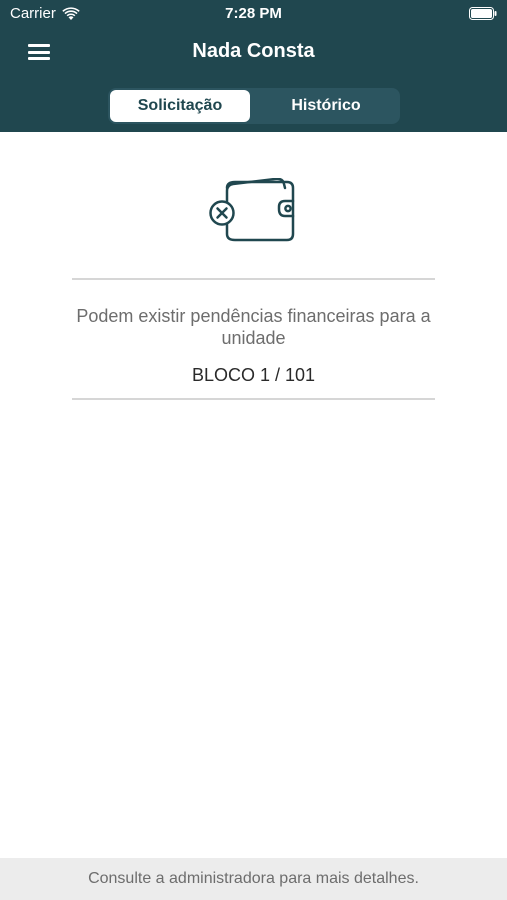 The height and width of the screenshot is (900, 507). What do you see at coordinates (252, 210) in the screenshot?
I see `wallet-error-icon` at bounding box center [252, 210].